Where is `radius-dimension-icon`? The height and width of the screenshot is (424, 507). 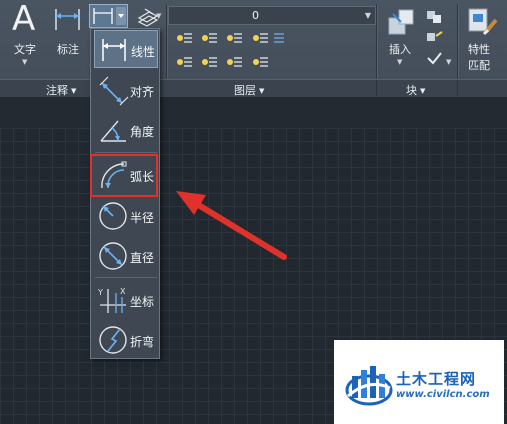 radius-dimension-icon is located at coordinates (113, 216).